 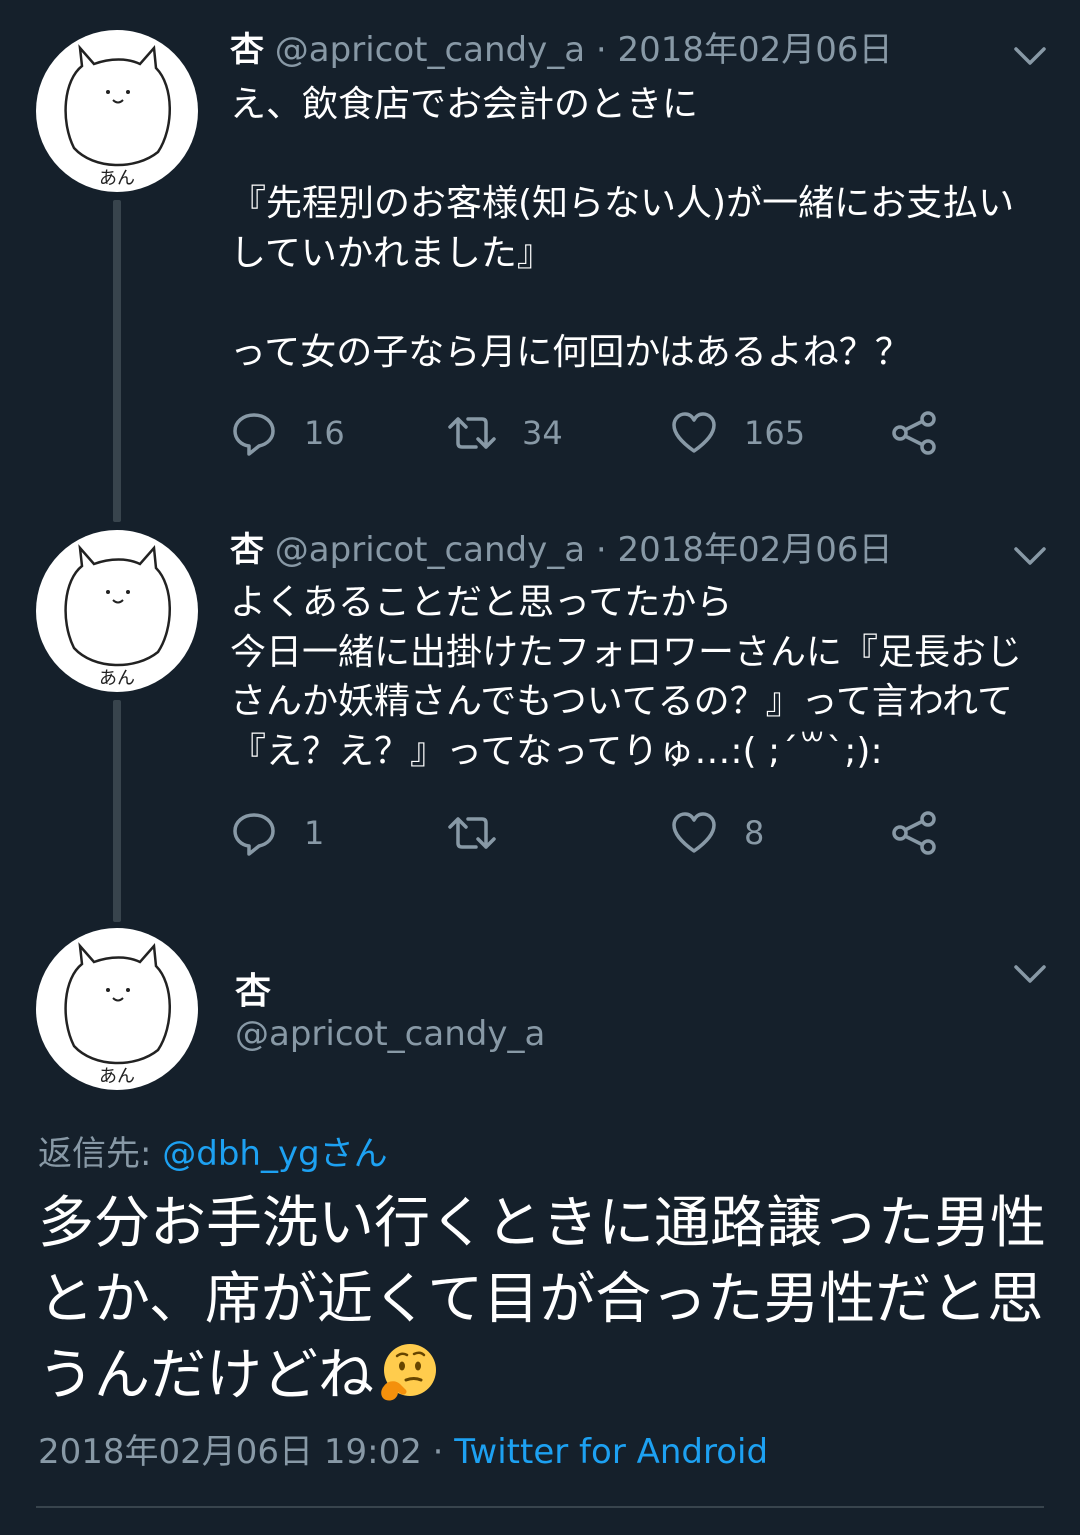 I want to click on like-count: 8, so click(x=754, y=833).